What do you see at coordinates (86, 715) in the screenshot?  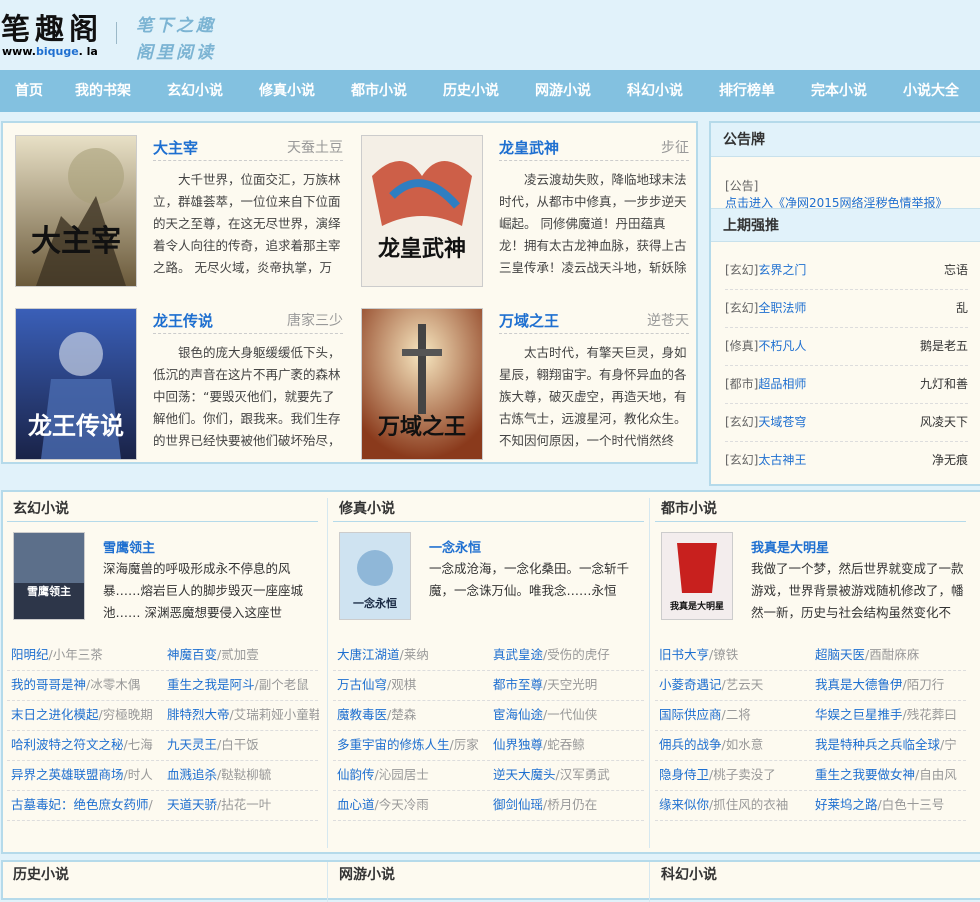 I see `list-item: 末日之进化模起/穷極晚期` at bounding box center [86, 715].